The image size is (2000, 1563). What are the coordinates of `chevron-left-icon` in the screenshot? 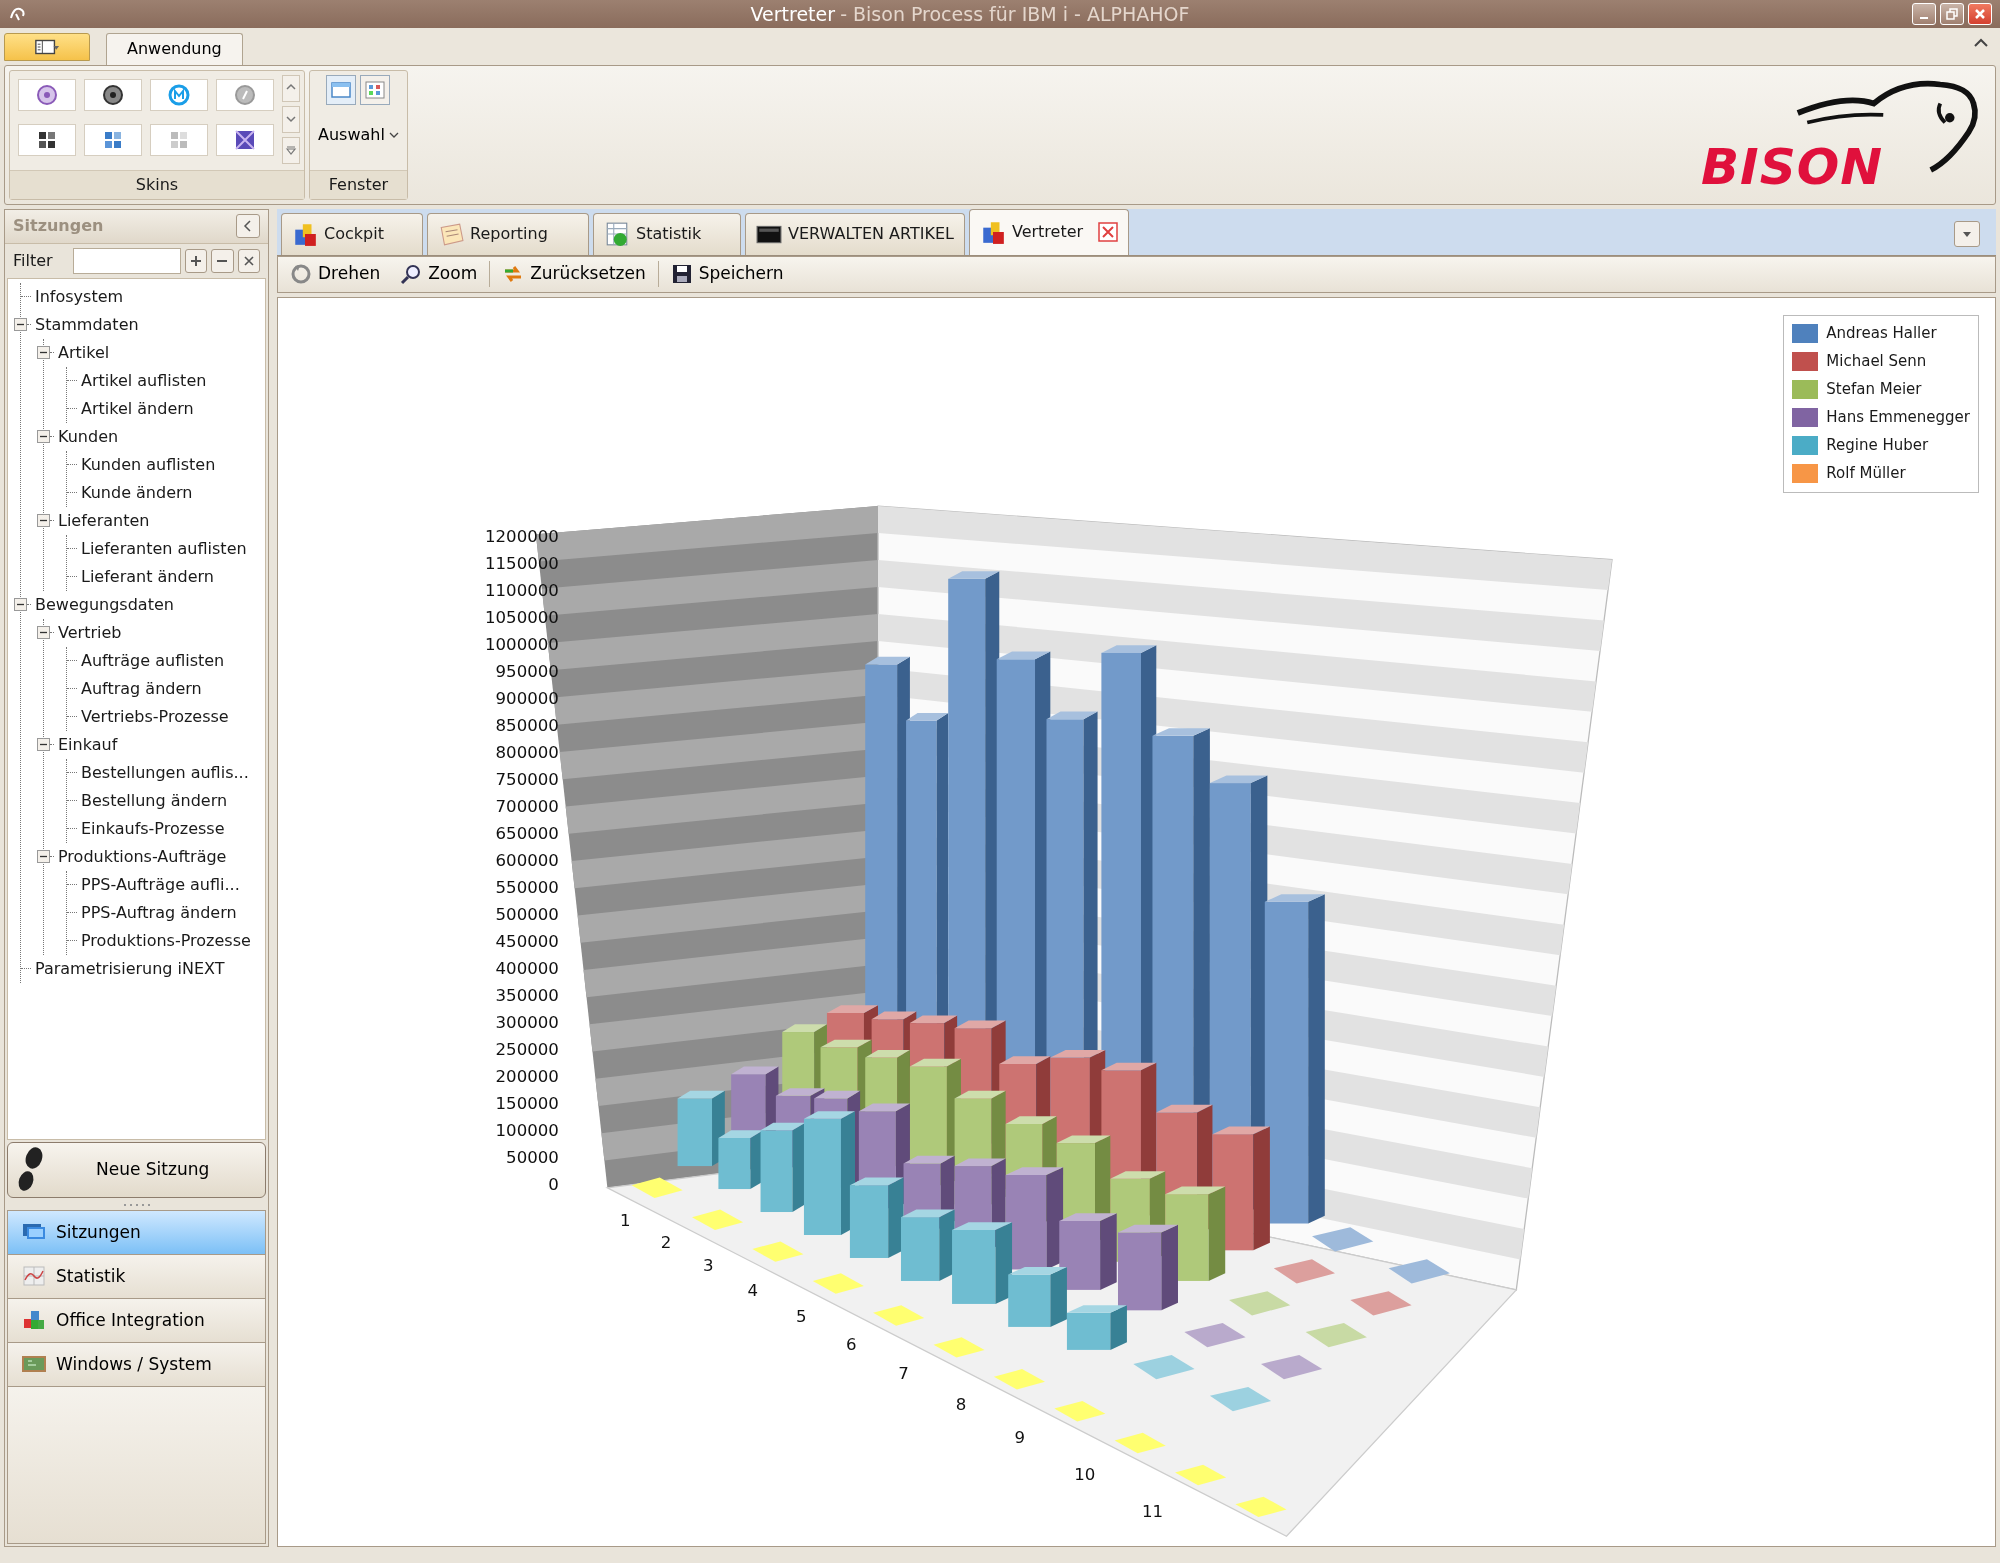 It's located at (248, 226).